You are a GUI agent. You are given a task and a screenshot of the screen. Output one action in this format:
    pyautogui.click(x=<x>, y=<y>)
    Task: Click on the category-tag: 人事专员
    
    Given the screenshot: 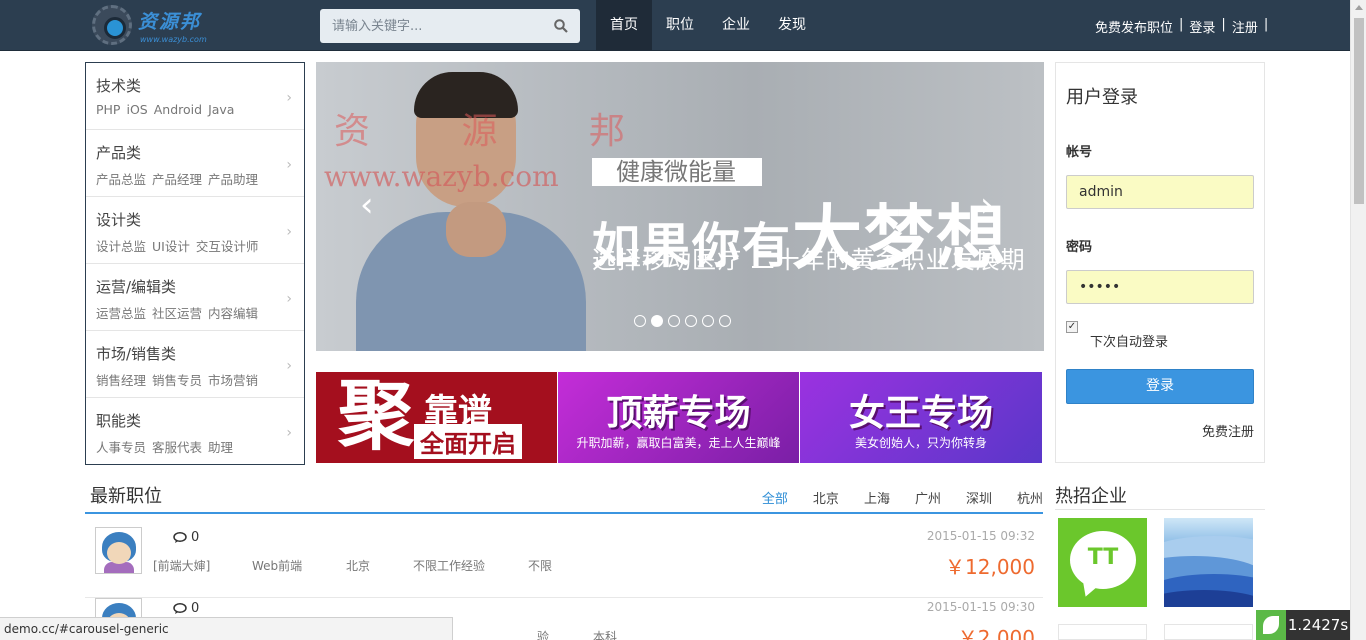 What is the action you would take?
    pyautogui.click(x=121, y=446)
    